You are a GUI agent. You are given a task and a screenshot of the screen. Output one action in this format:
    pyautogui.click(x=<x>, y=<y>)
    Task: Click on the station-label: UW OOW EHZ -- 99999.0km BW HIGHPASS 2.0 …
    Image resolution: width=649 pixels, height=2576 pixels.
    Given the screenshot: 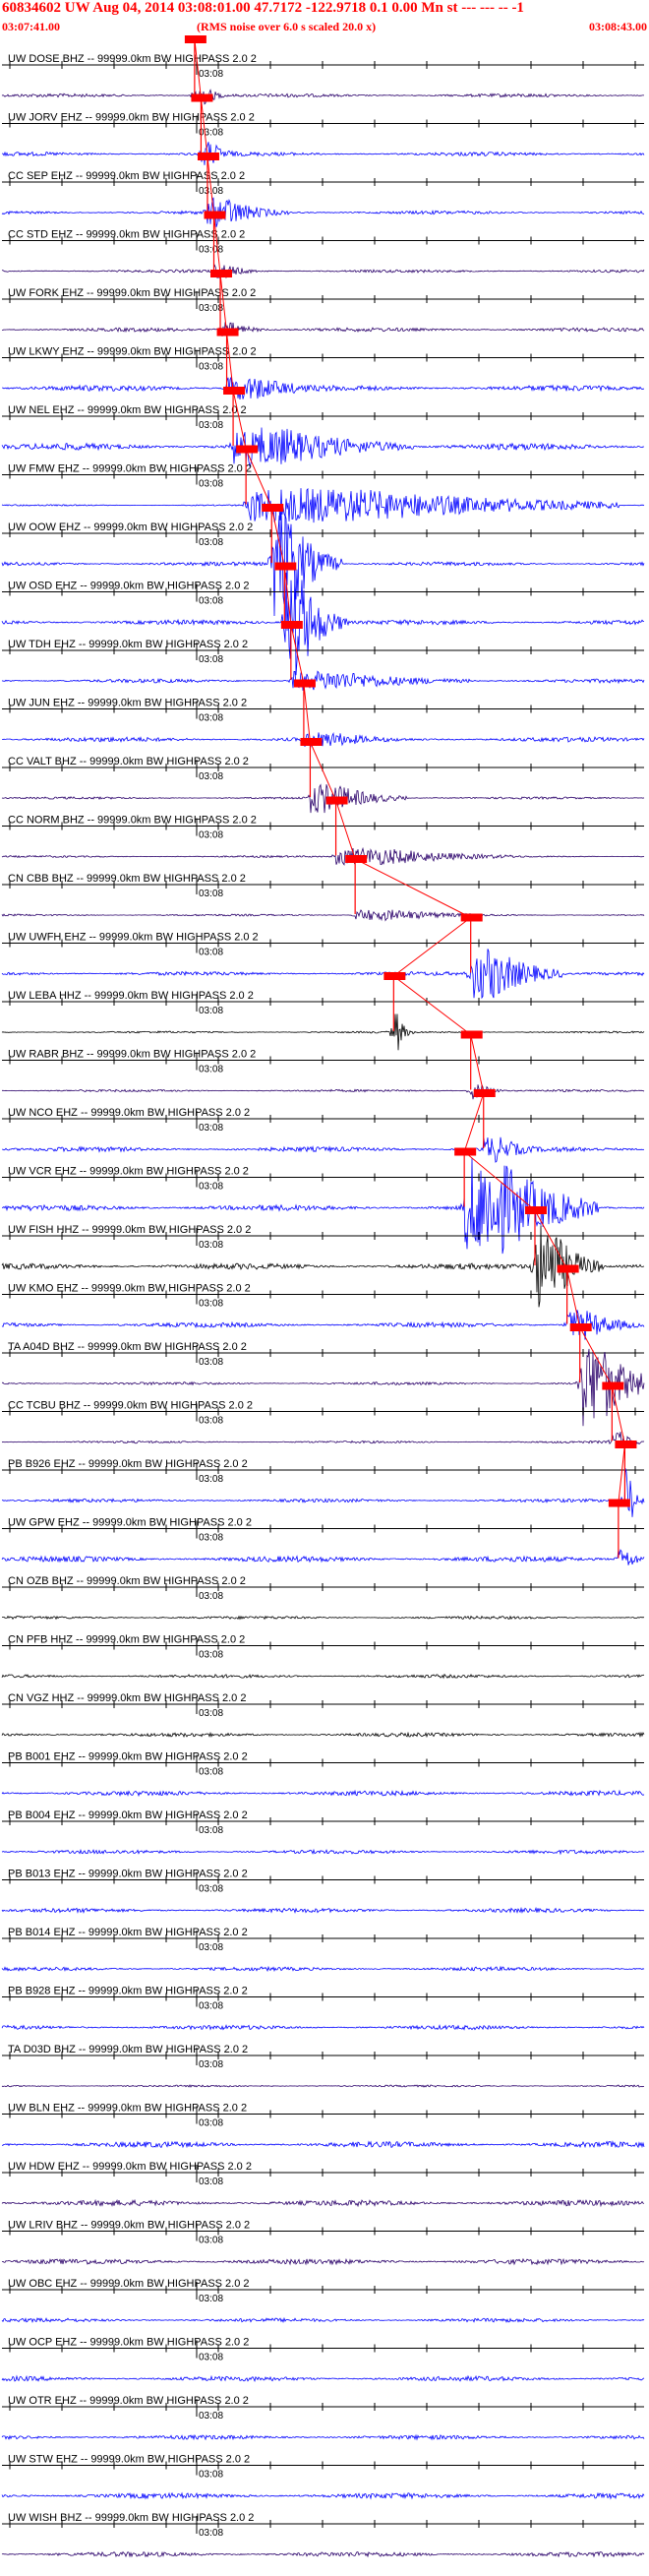 What is the action you would take?
    pyautogui.click(x=130, y=527)
    